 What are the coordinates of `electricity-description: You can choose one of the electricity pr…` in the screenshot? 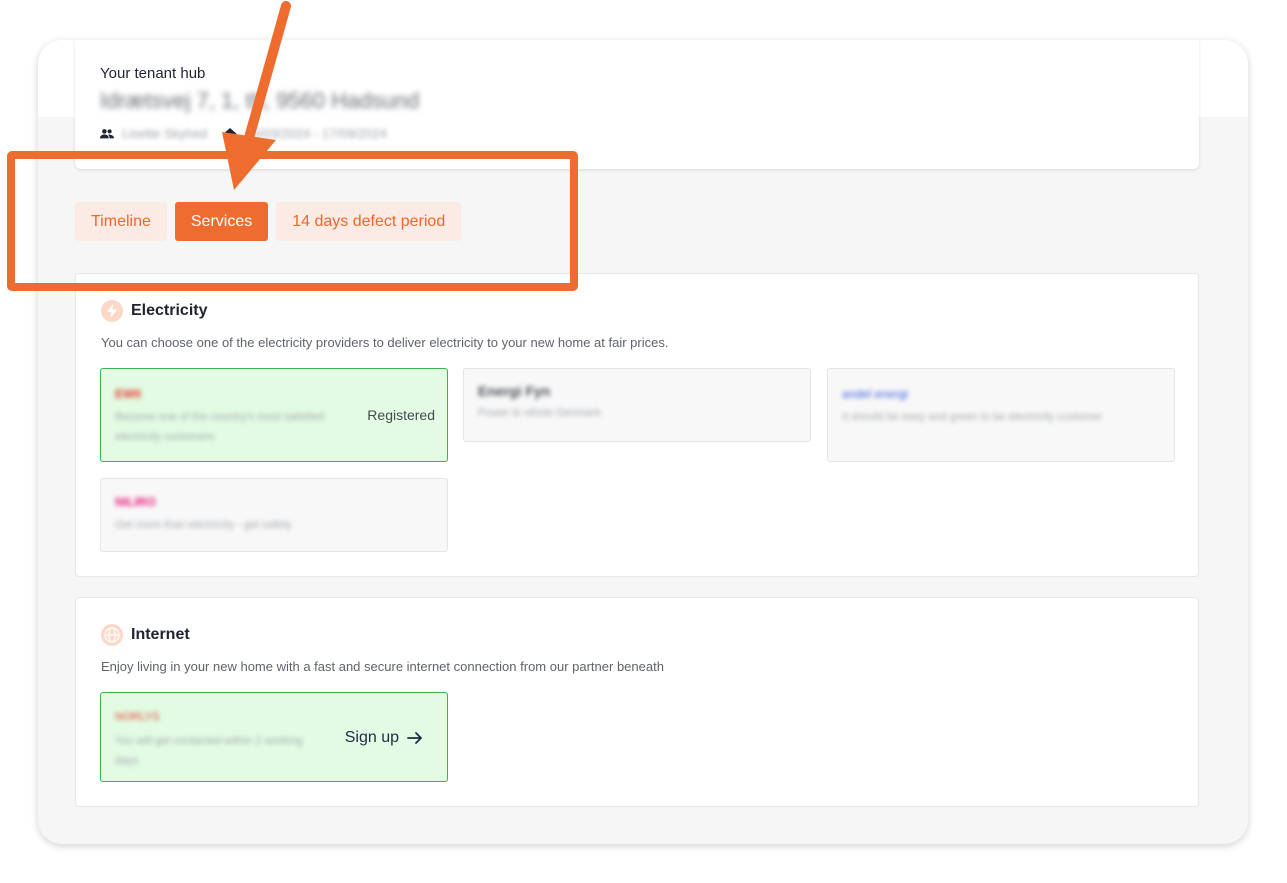 It's located at (385, 342).